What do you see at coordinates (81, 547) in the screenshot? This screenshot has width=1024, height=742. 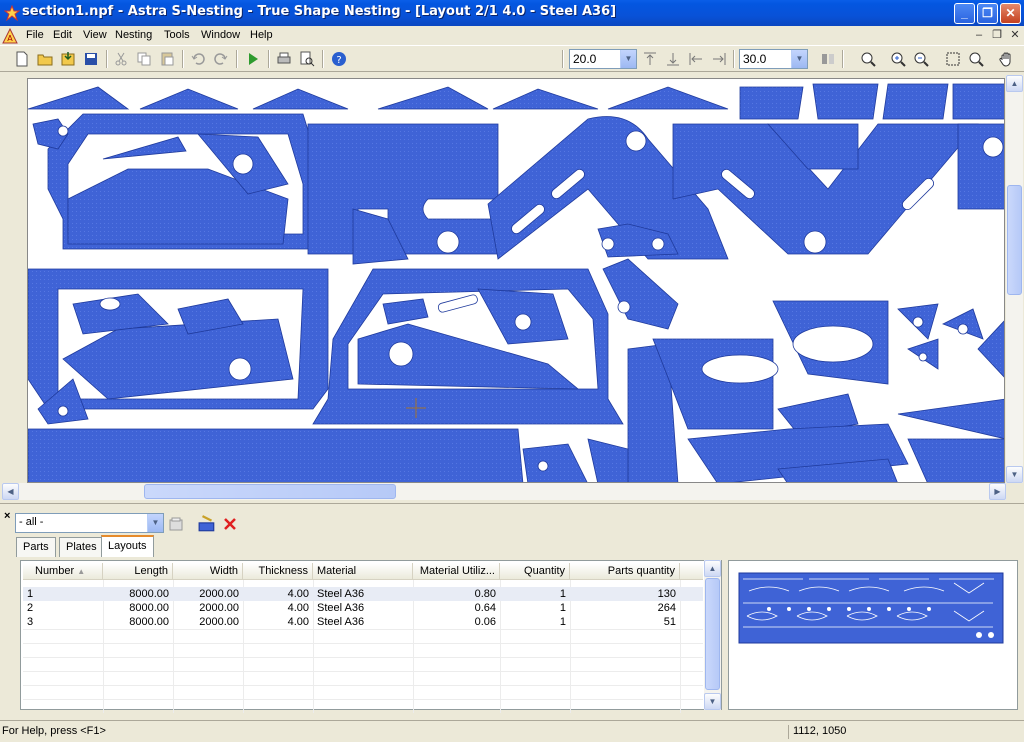 I see `tab-plates: Plates` at bounding box center [81, 547].